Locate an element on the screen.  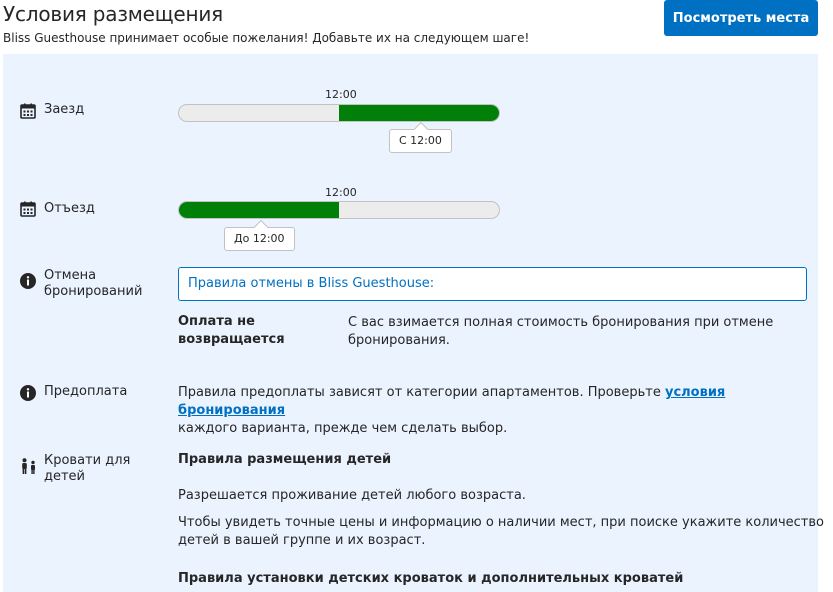
checkout-tooltip: До 12:00 is located at coordinates (259, 235).